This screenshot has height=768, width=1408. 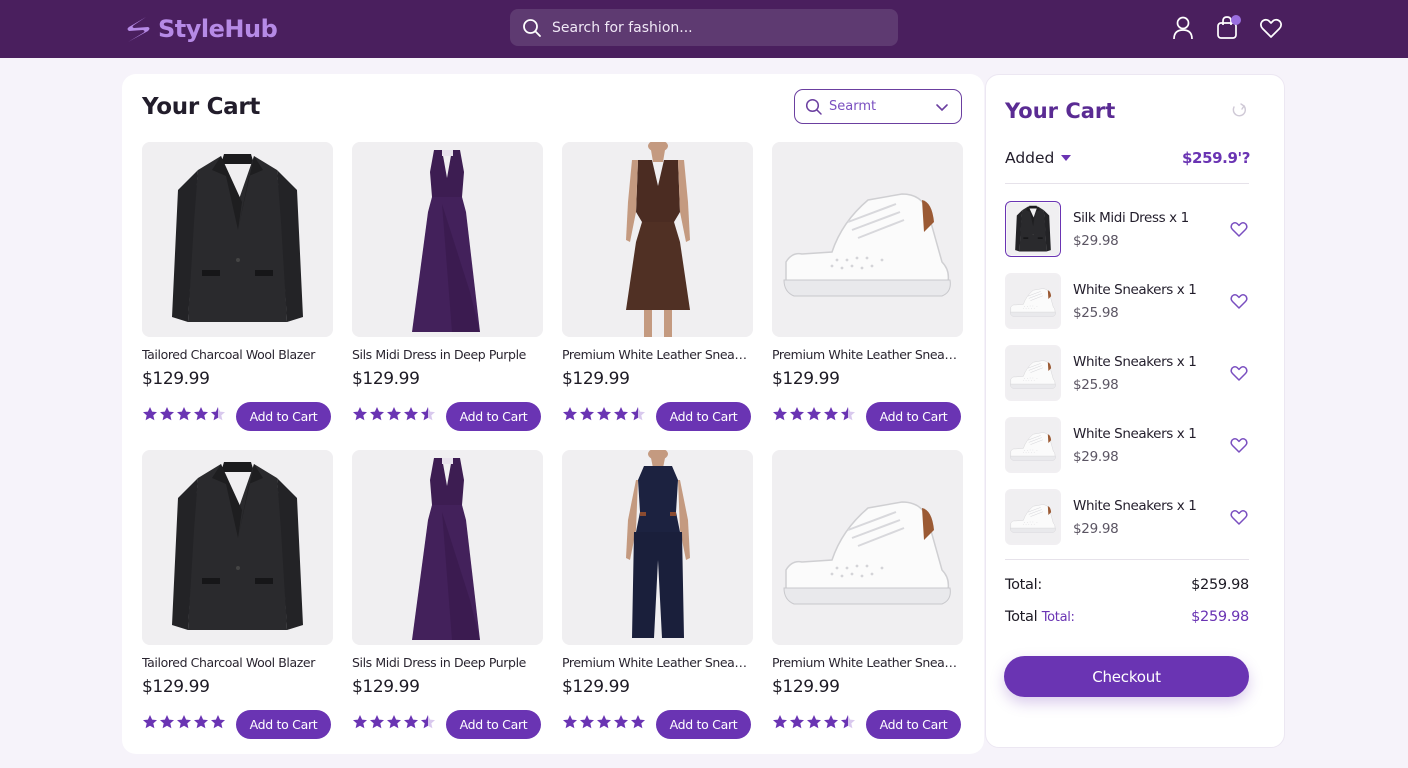 I want to click on grand-total-value: $259.98, so click(x=1220, y=617).